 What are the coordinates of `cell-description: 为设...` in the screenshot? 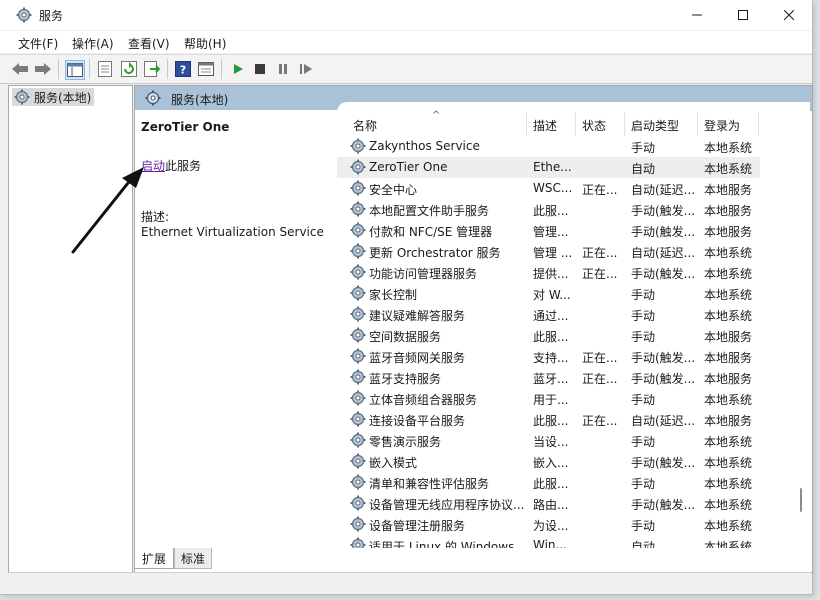 It's located at (551, 526).